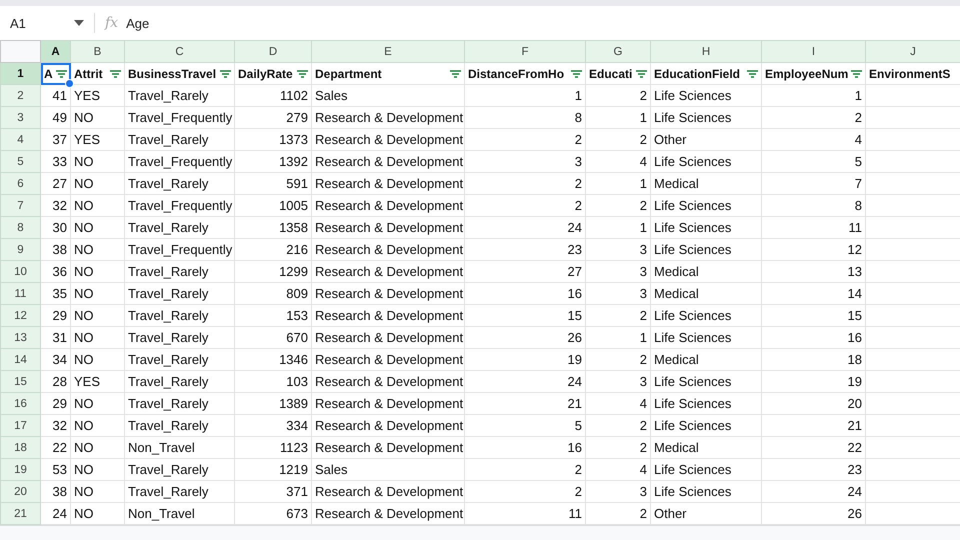 Image resolution: width=960 pixels, height=540 pixels. I want to click on table-cell: 28, so click(55, 381).